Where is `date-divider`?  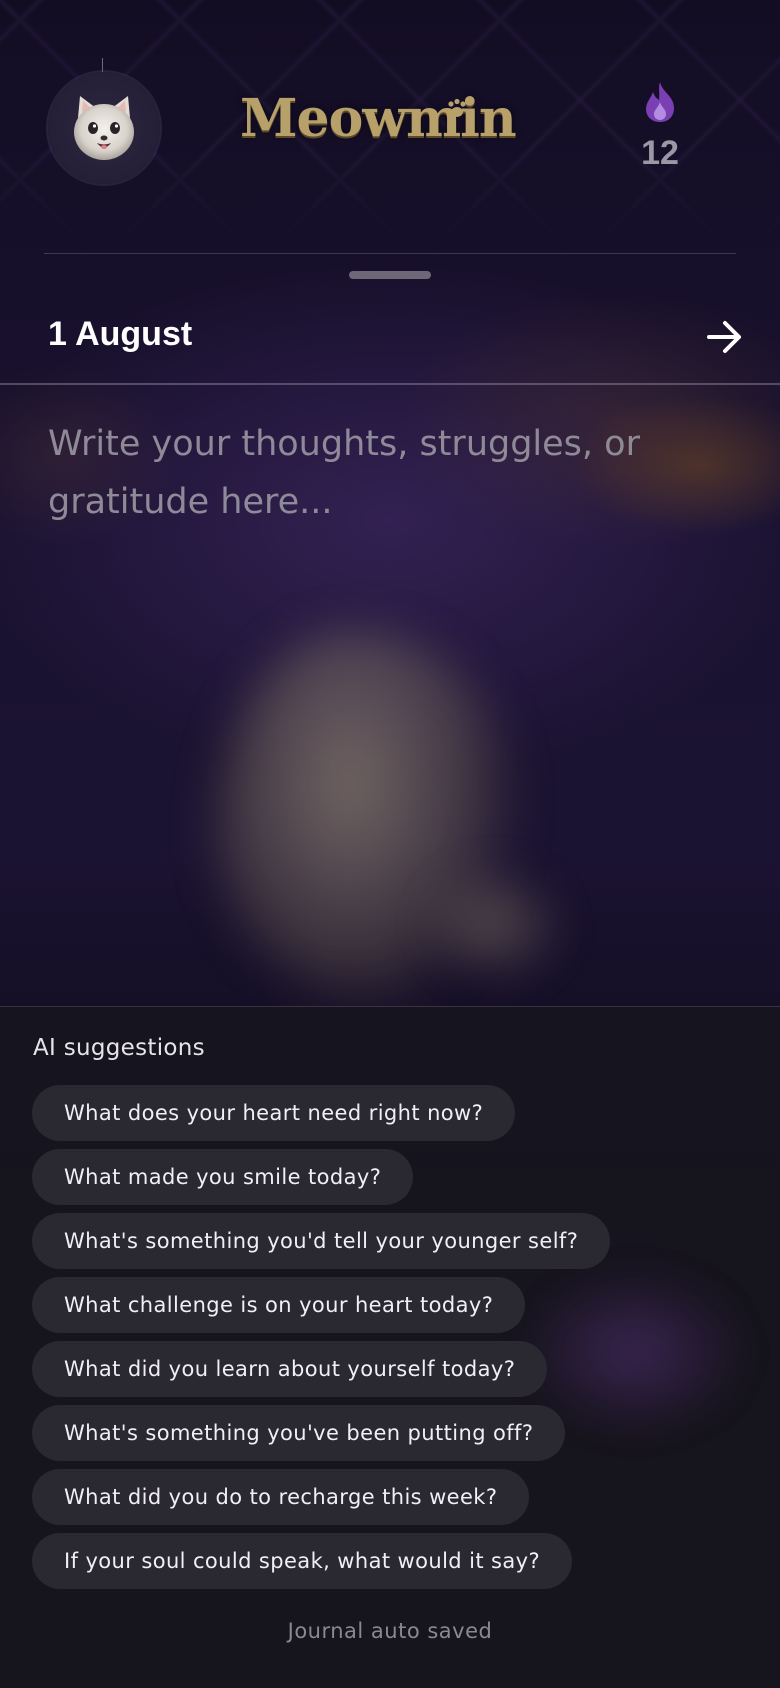 date-divider is located at coordinates (390, 384).